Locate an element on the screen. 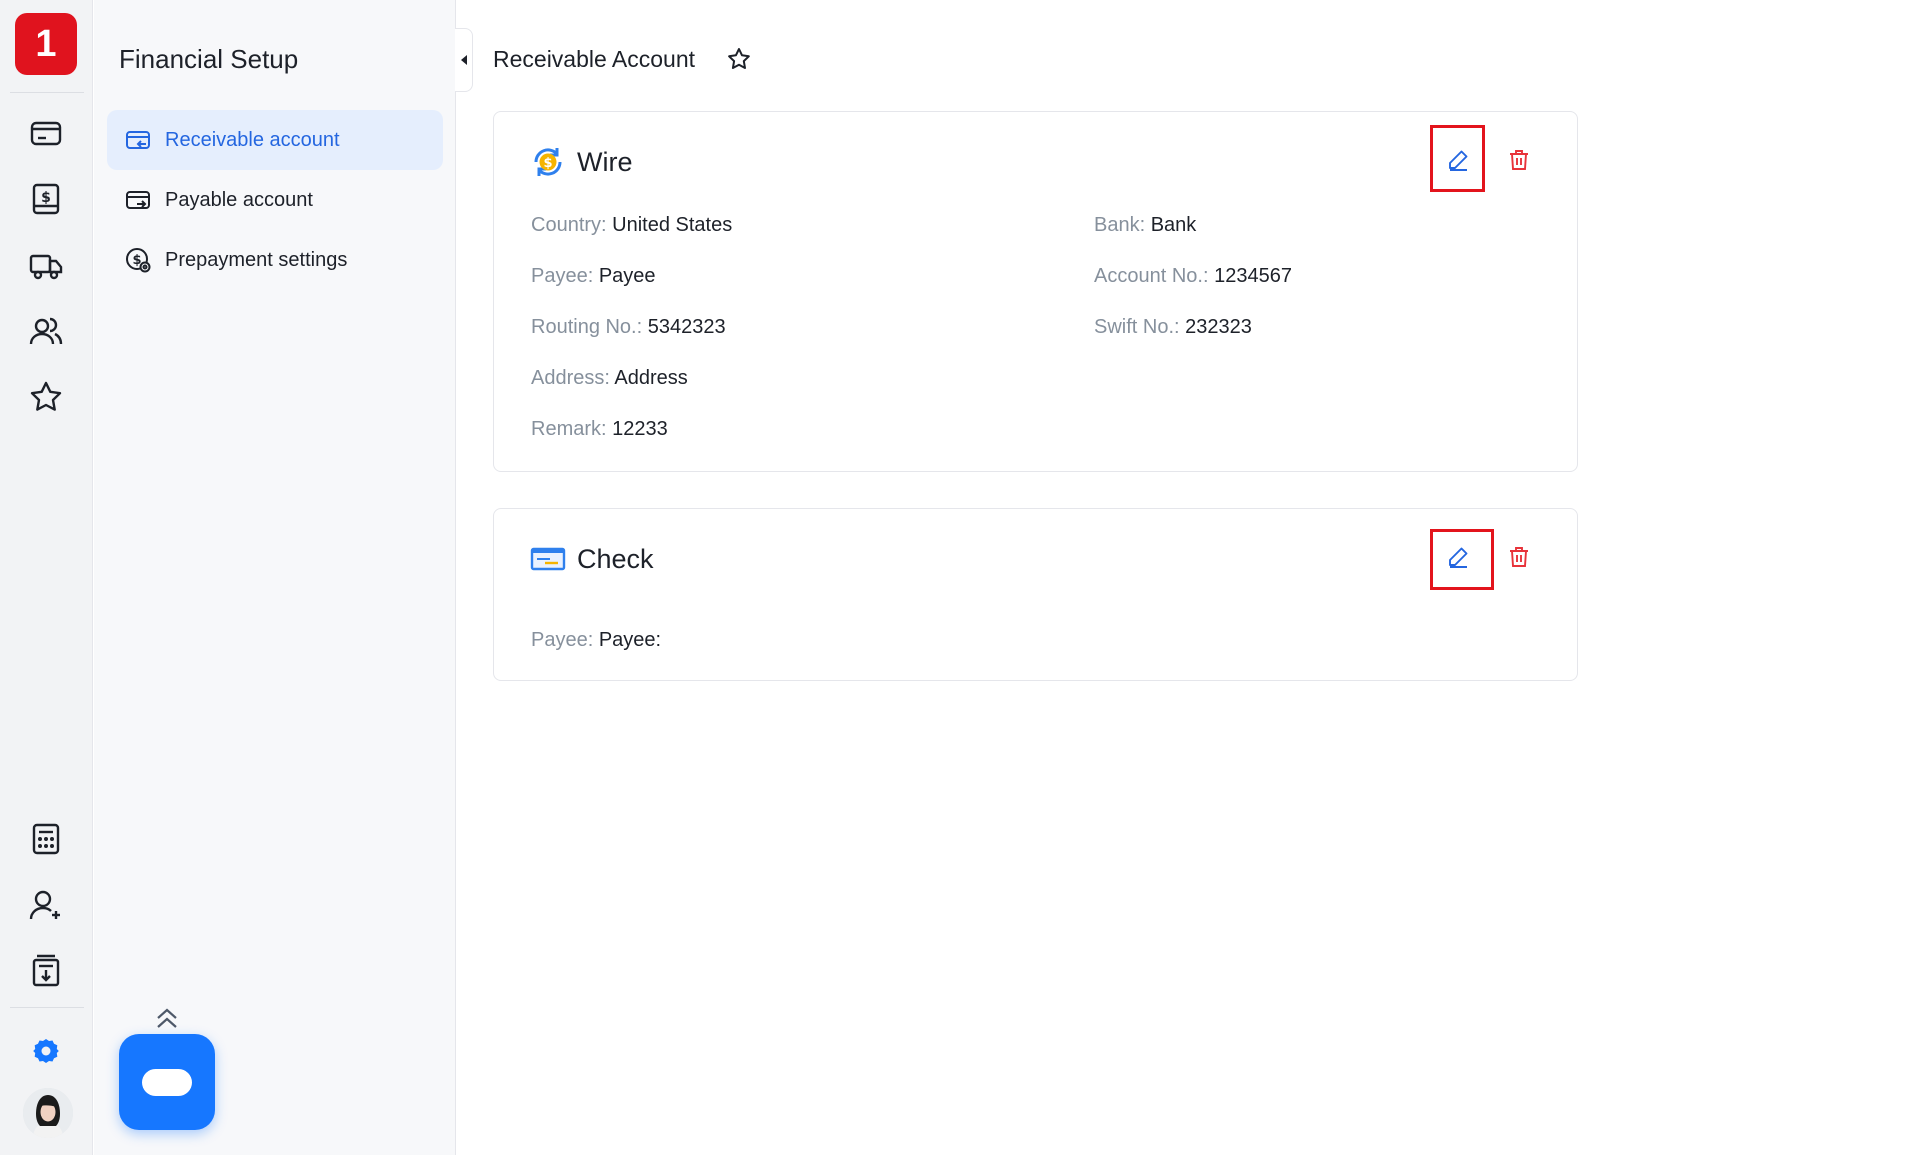 This screenshot has width=1919, height=1155. edit-check-button is located at coordinates (1458, 557).